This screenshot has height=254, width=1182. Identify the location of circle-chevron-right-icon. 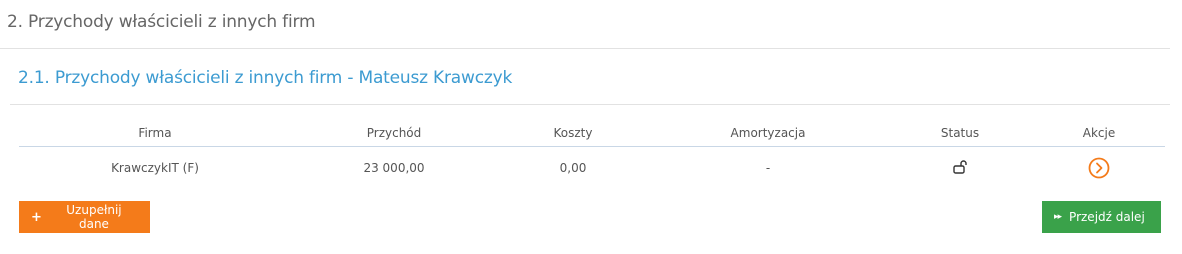
(1099, 168).